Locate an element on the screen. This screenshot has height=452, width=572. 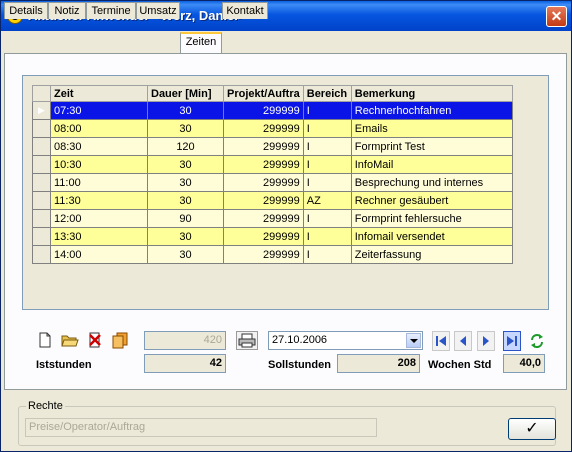
open-folder-icon is located at coordinates (70, 341).